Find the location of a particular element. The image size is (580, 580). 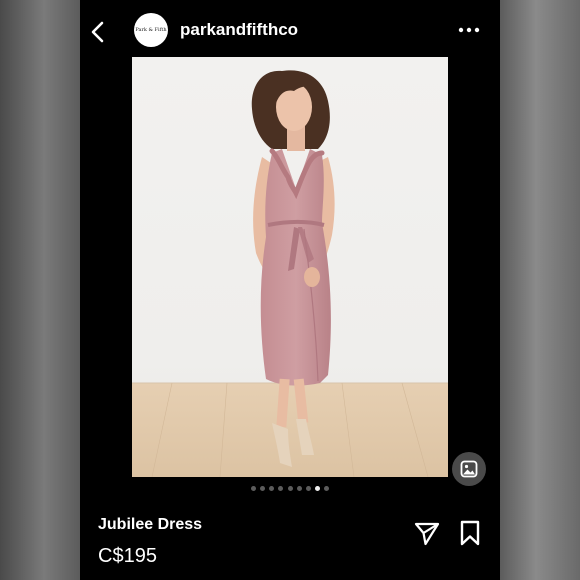

carousel-indicator is located at coordinates (290, 490).